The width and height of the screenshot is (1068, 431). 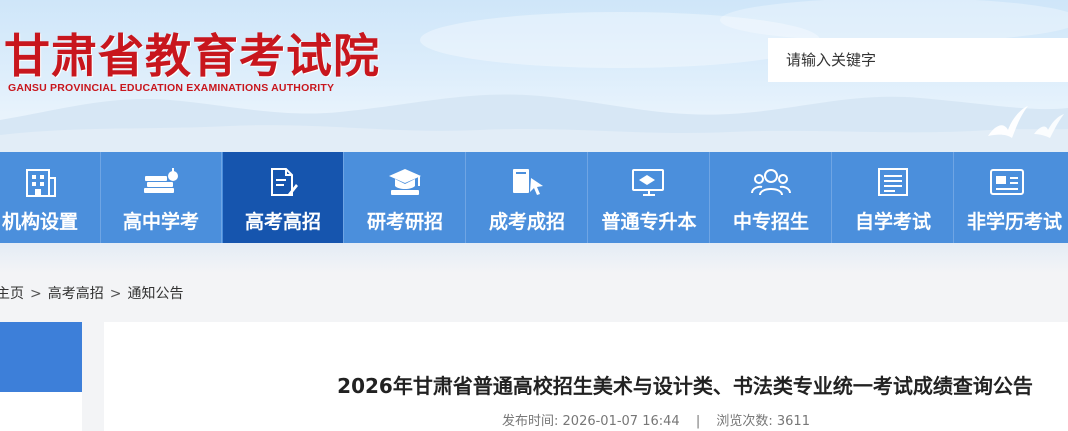 I want to click on nav-item-gaokao: 高考高招, so click(x=283, y=197).